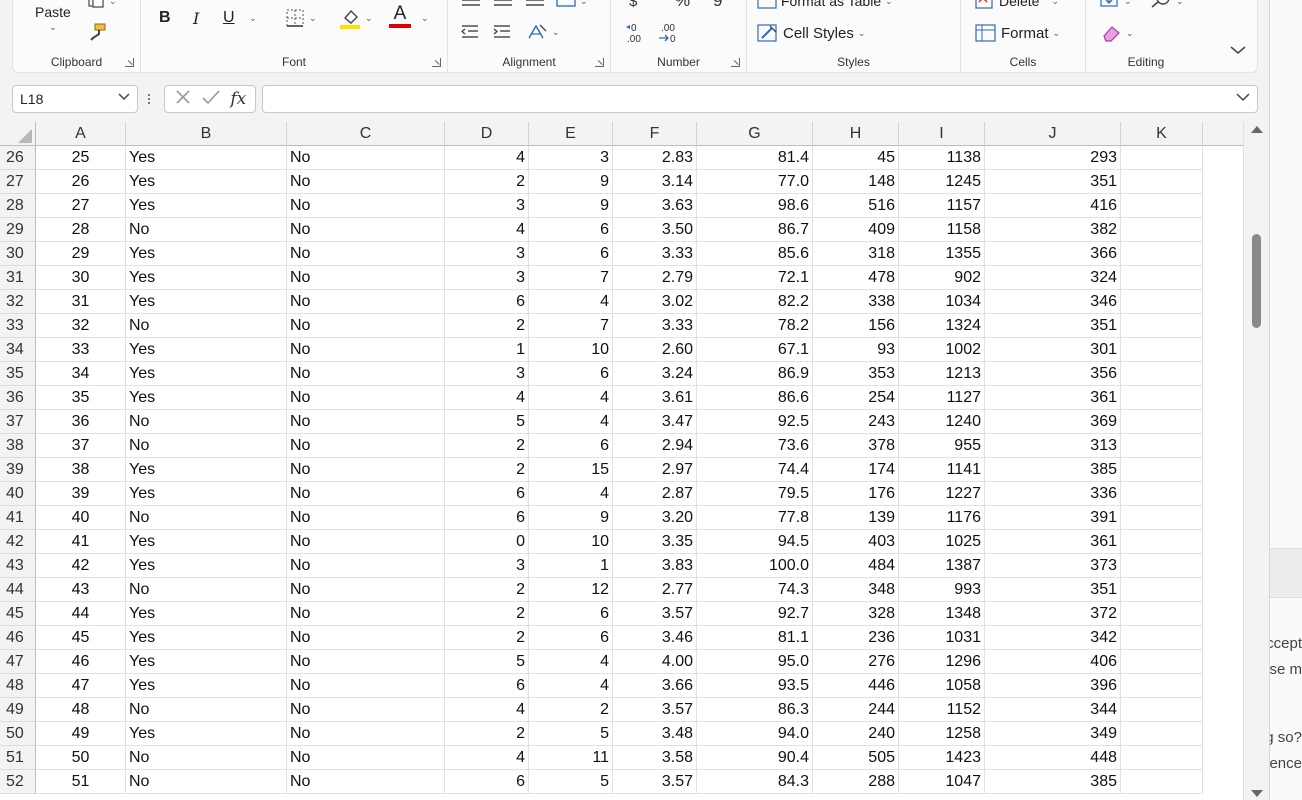 The height and width of the screenshot is (800, 1302). I want to click on cell-g: 74.4, so click(755, 470).